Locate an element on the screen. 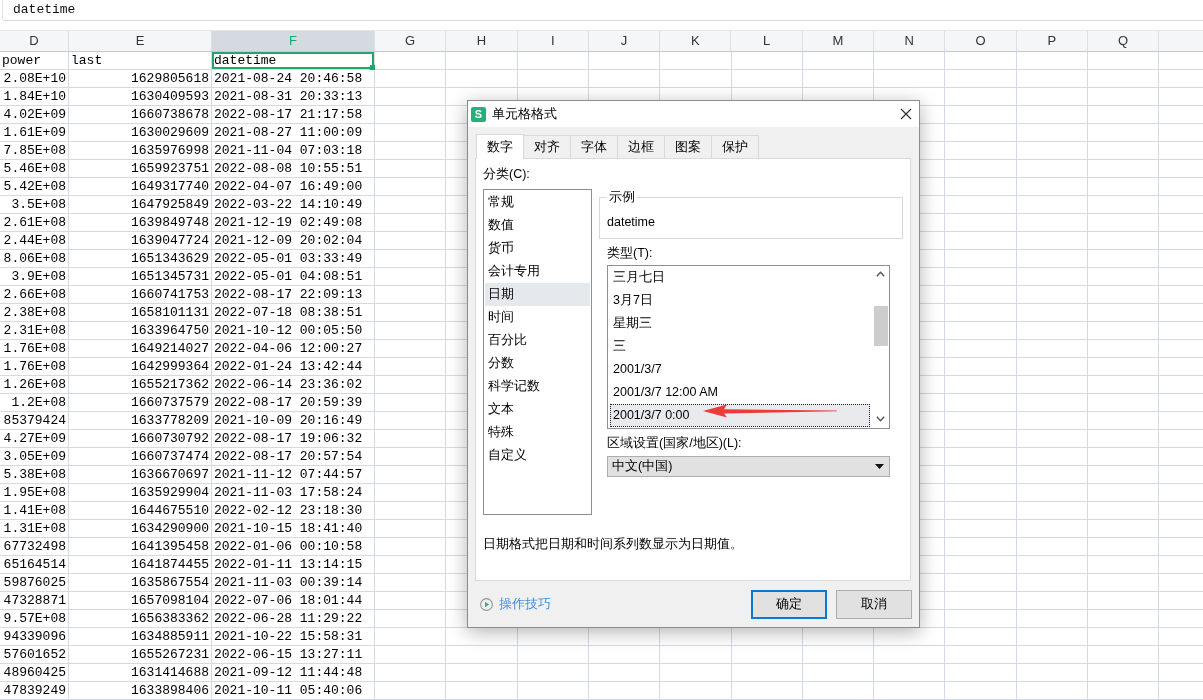 Image resolution: width=1203 pixels, height=700 pixels. category-item: 数值 is located at coordinates (537, 225).